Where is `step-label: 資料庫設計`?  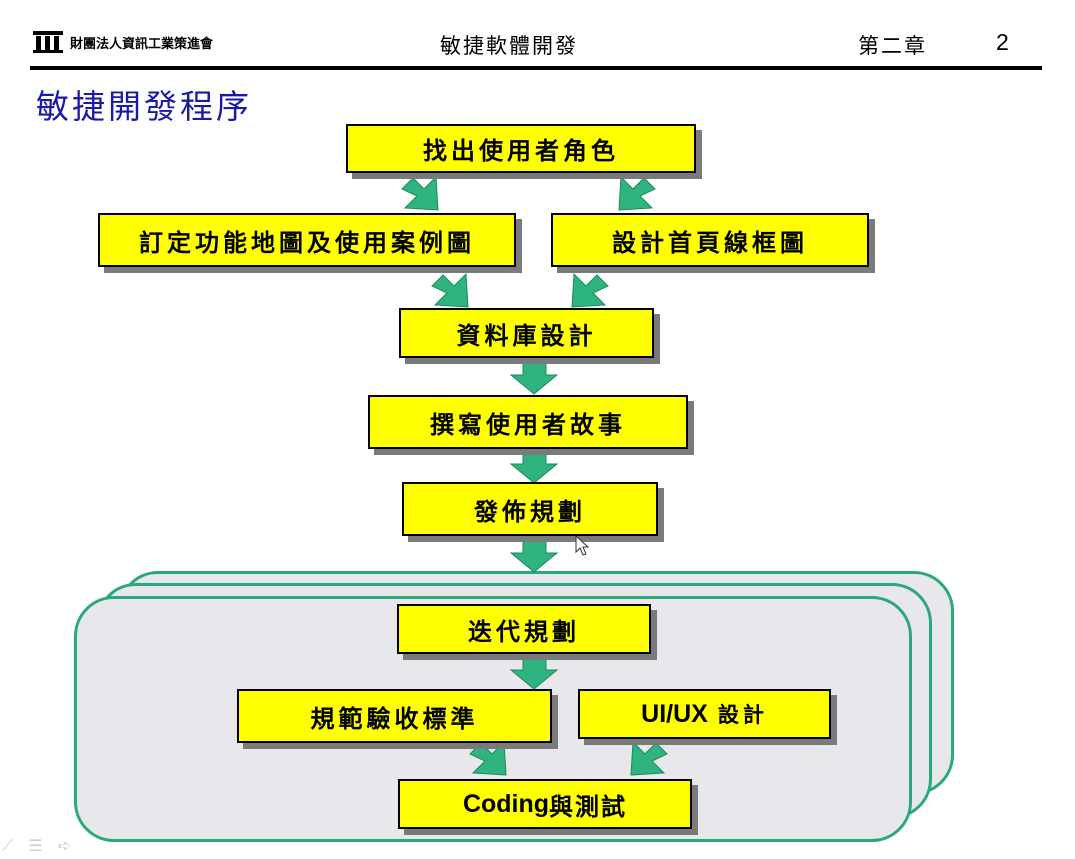
step-label: 資料庫設計 is located at coordinates (526, 335).